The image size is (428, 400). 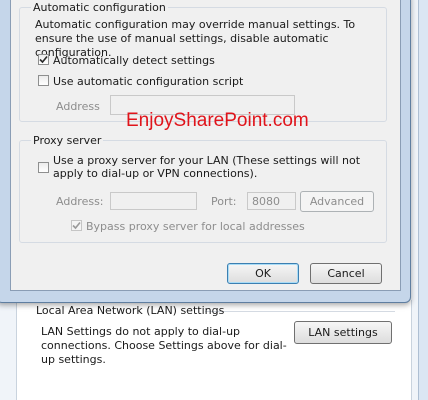 I want to click on proxy-server-legend: Proxy server, so click(x=67, y=140).